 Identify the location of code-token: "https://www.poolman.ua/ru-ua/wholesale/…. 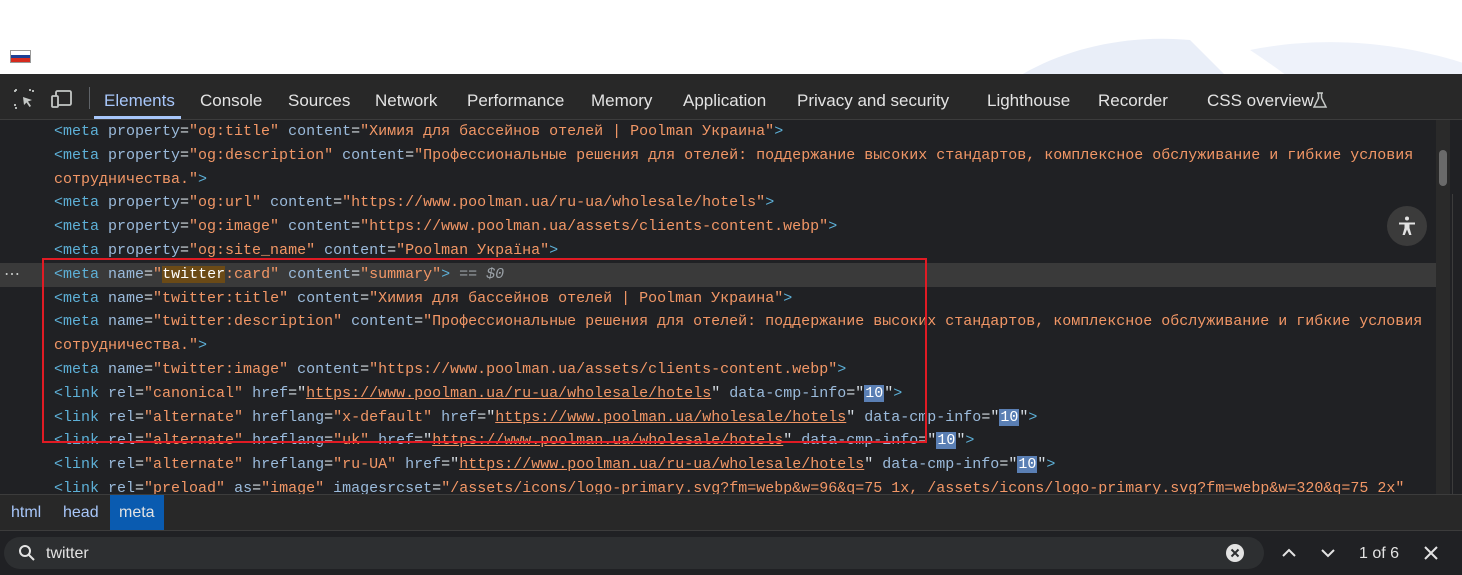
(554, 203).